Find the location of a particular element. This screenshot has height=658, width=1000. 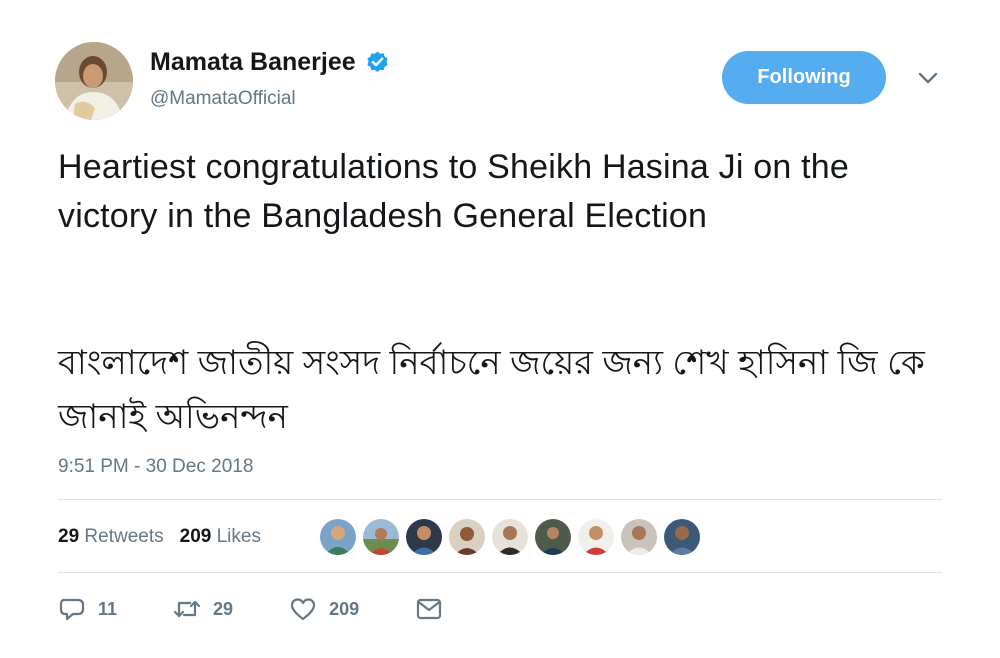

retweet-count: 29 is located at coordinates (223, 608).